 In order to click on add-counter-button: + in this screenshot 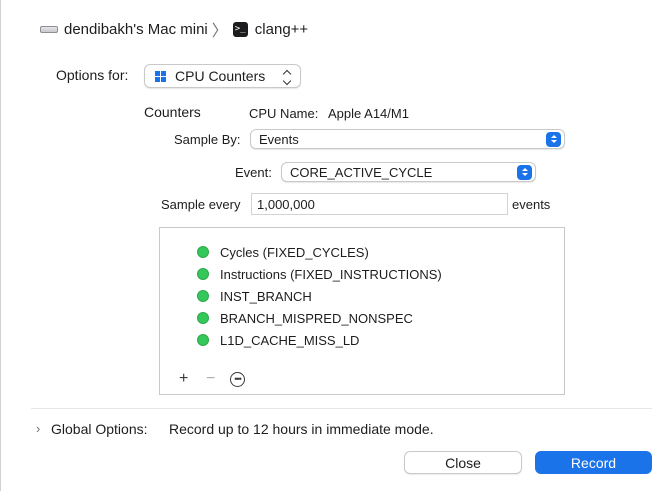, I will do `click(183, 379)`.